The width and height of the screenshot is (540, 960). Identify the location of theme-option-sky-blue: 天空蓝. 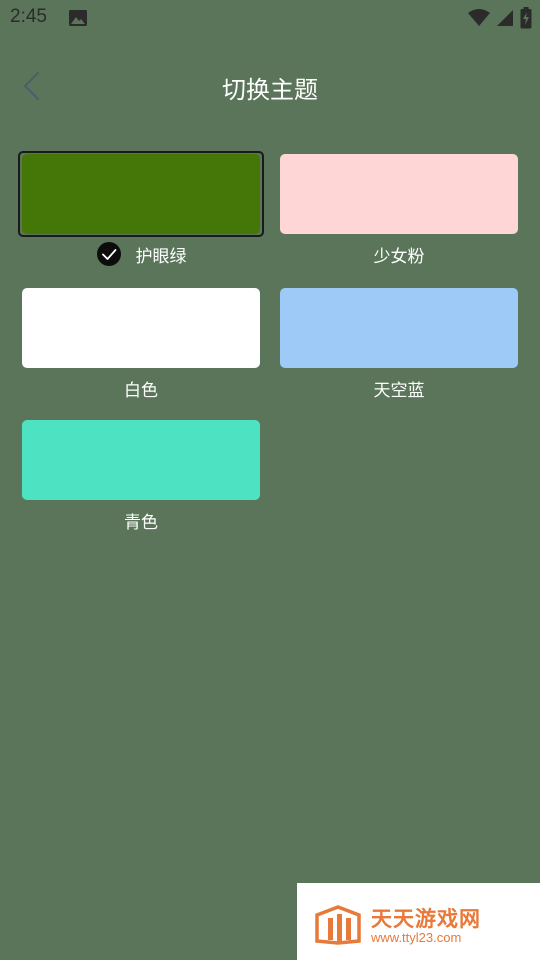
(399, 348).